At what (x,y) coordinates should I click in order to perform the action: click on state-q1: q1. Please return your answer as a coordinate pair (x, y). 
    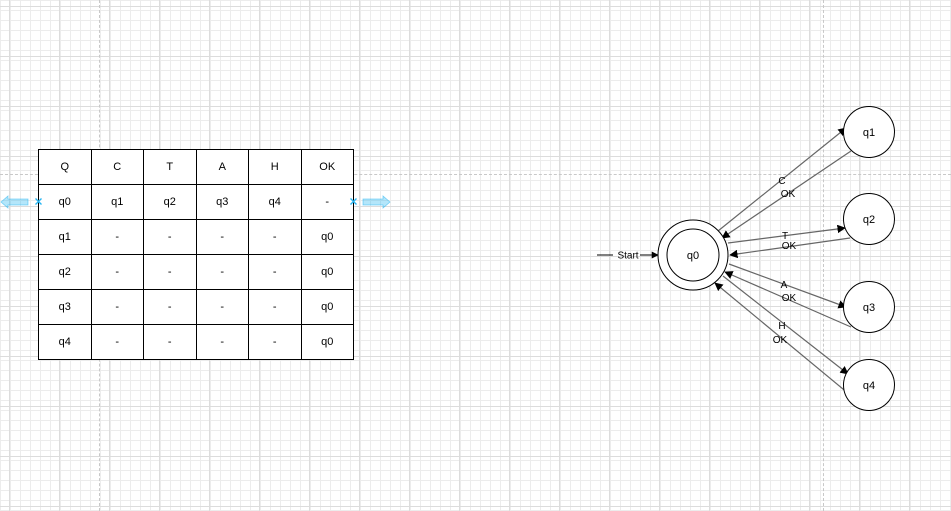
    Looking at the image, I should click on (869, 132).